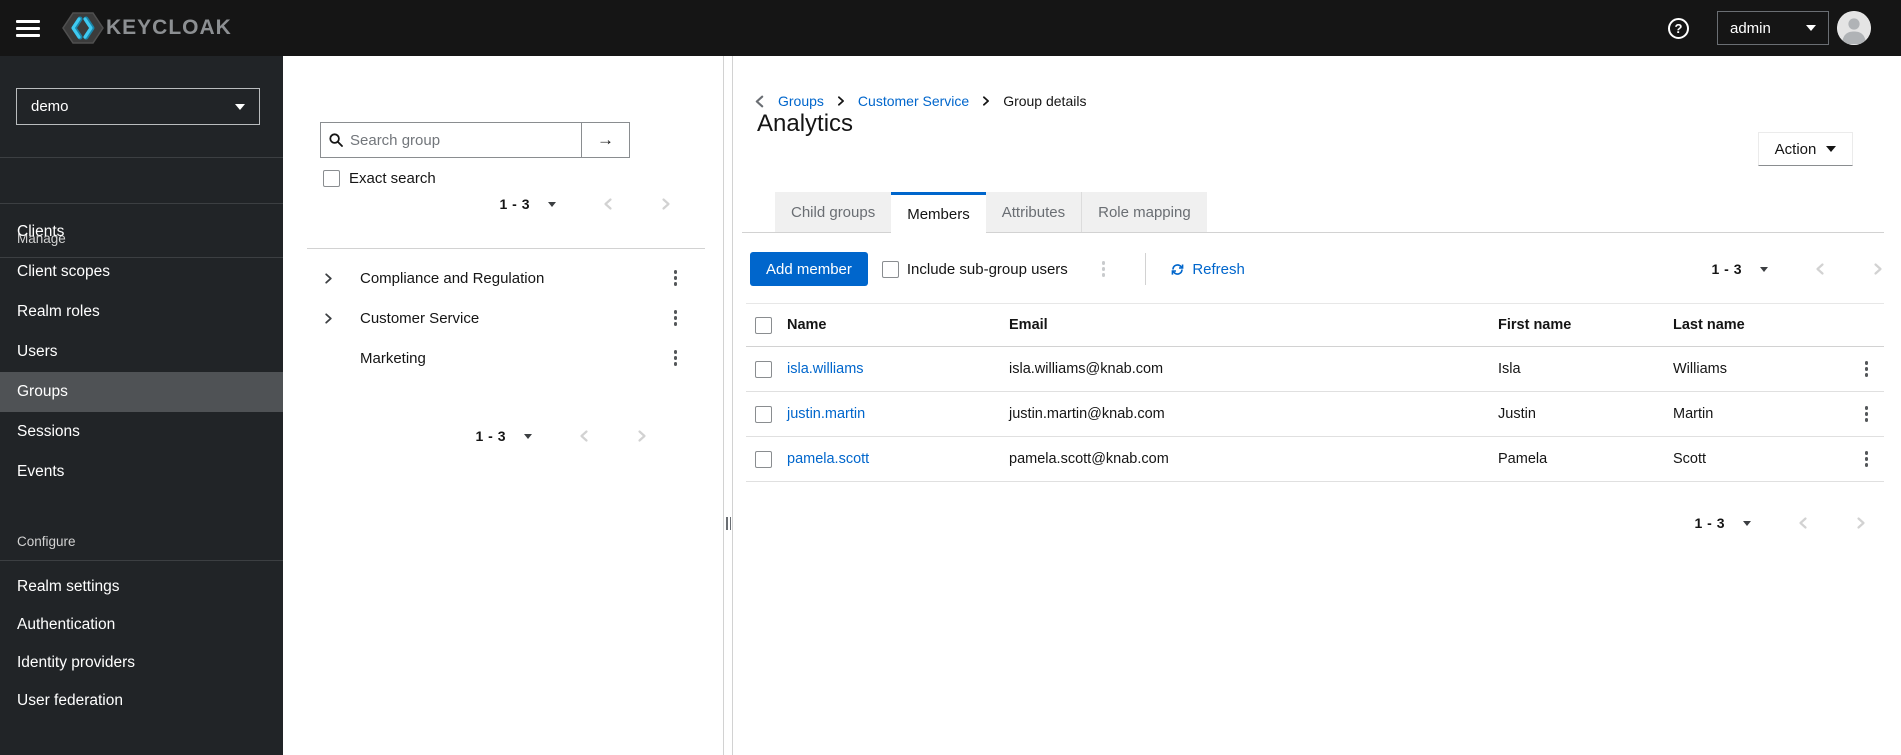 This screenshot has width=1901, height=755. Describe the element at coordinates (1750, 28) in the screenshot. I see `user-menu-label: admin` at that location.